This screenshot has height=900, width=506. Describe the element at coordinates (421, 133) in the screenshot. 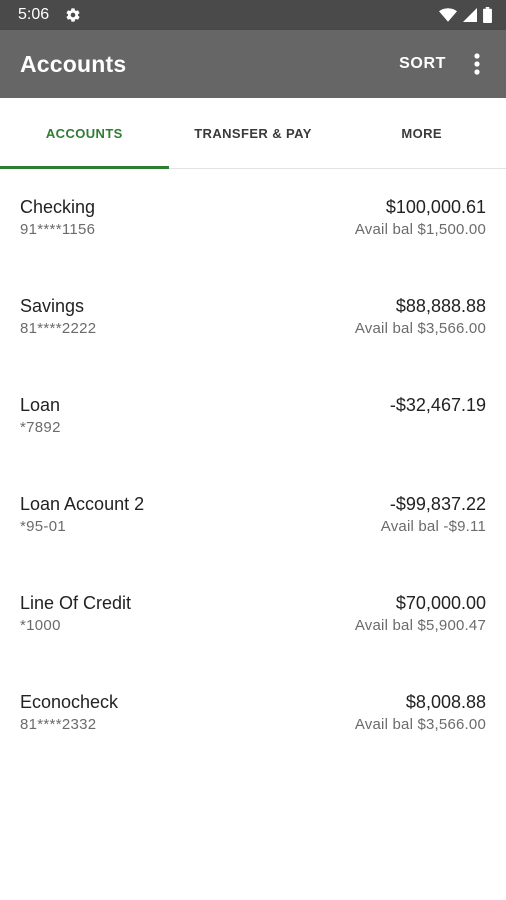

I see `tab-more: MORE` at that location.